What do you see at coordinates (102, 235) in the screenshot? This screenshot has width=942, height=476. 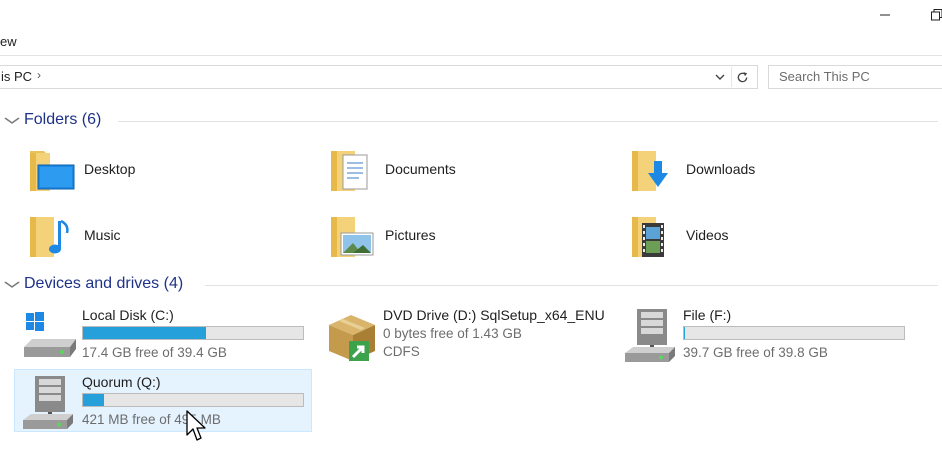 I see `folder-label: Music` at bounding box center [102, 235].